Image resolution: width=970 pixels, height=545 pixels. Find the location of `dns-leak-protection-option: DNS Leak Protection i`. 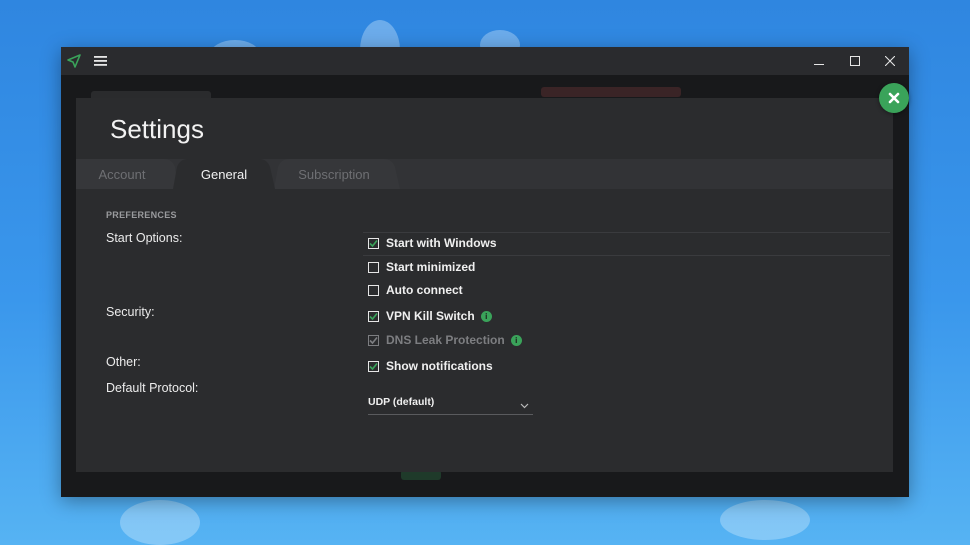

dns-leak-protection-option: DNS Leak Protection i is located at coordinates (445, 340).